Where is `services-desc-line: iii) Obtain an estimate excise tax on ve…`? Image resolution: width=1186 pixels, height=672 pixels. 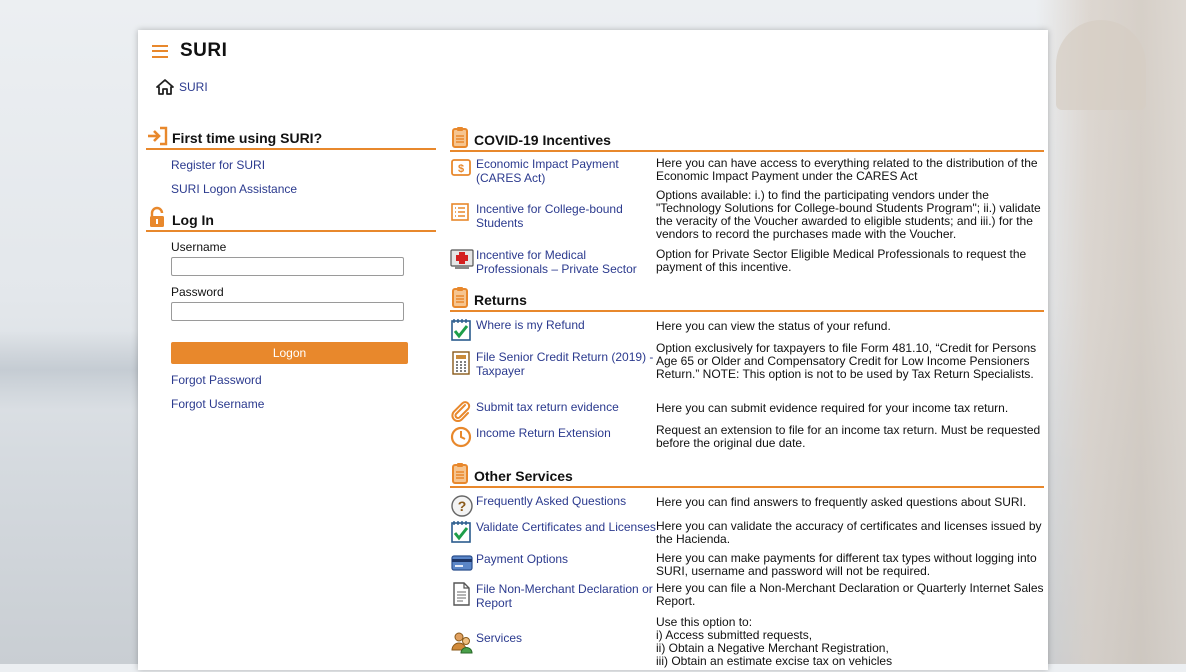
services-desc-line: iii) Obtain an estimate excise tax on ve… is located at coordinates (774, 661).